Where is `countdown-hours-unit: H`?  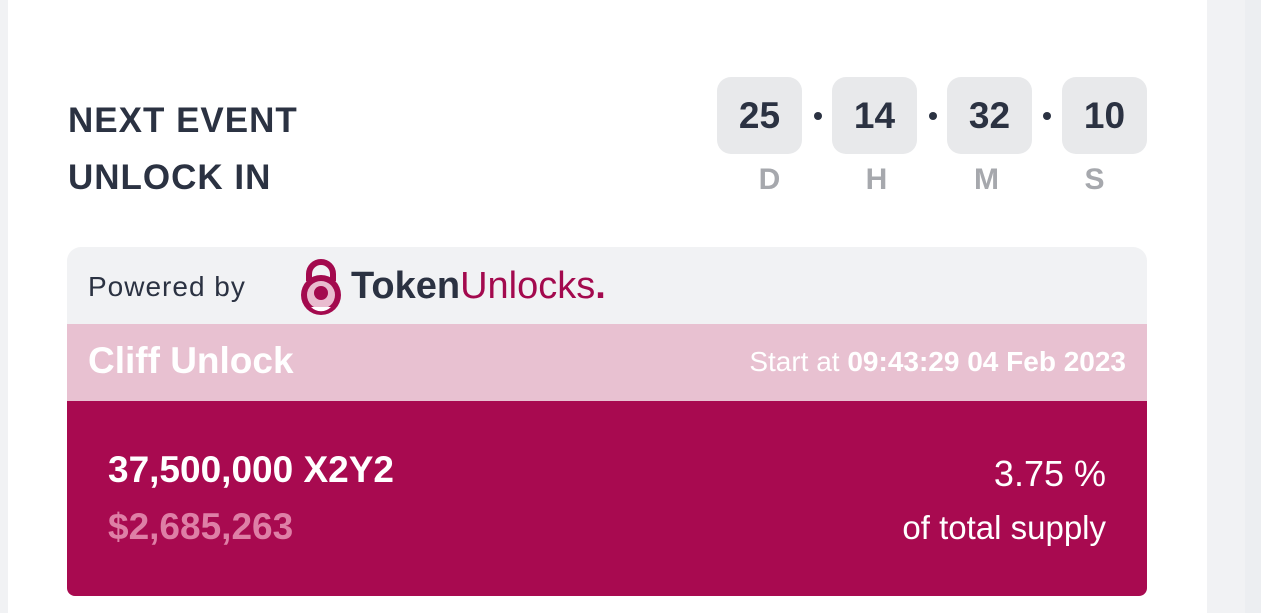
countdown-hours-unit: H is located at coordinates (876, 179).